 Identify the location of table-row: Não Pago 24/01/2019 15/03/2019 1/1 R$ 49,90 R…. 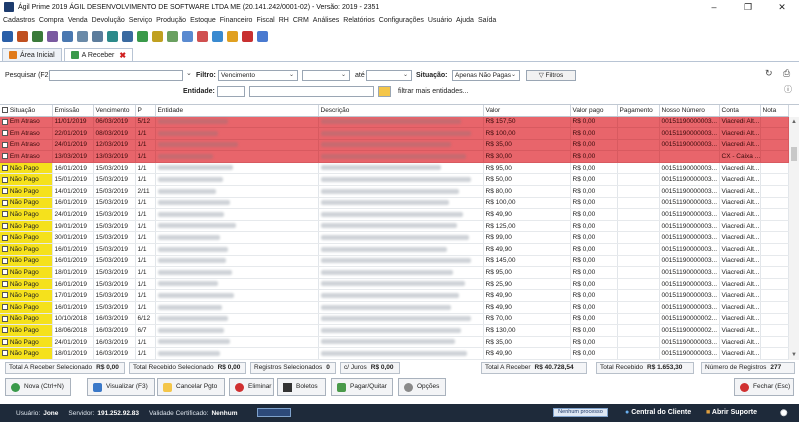
(394, 214).